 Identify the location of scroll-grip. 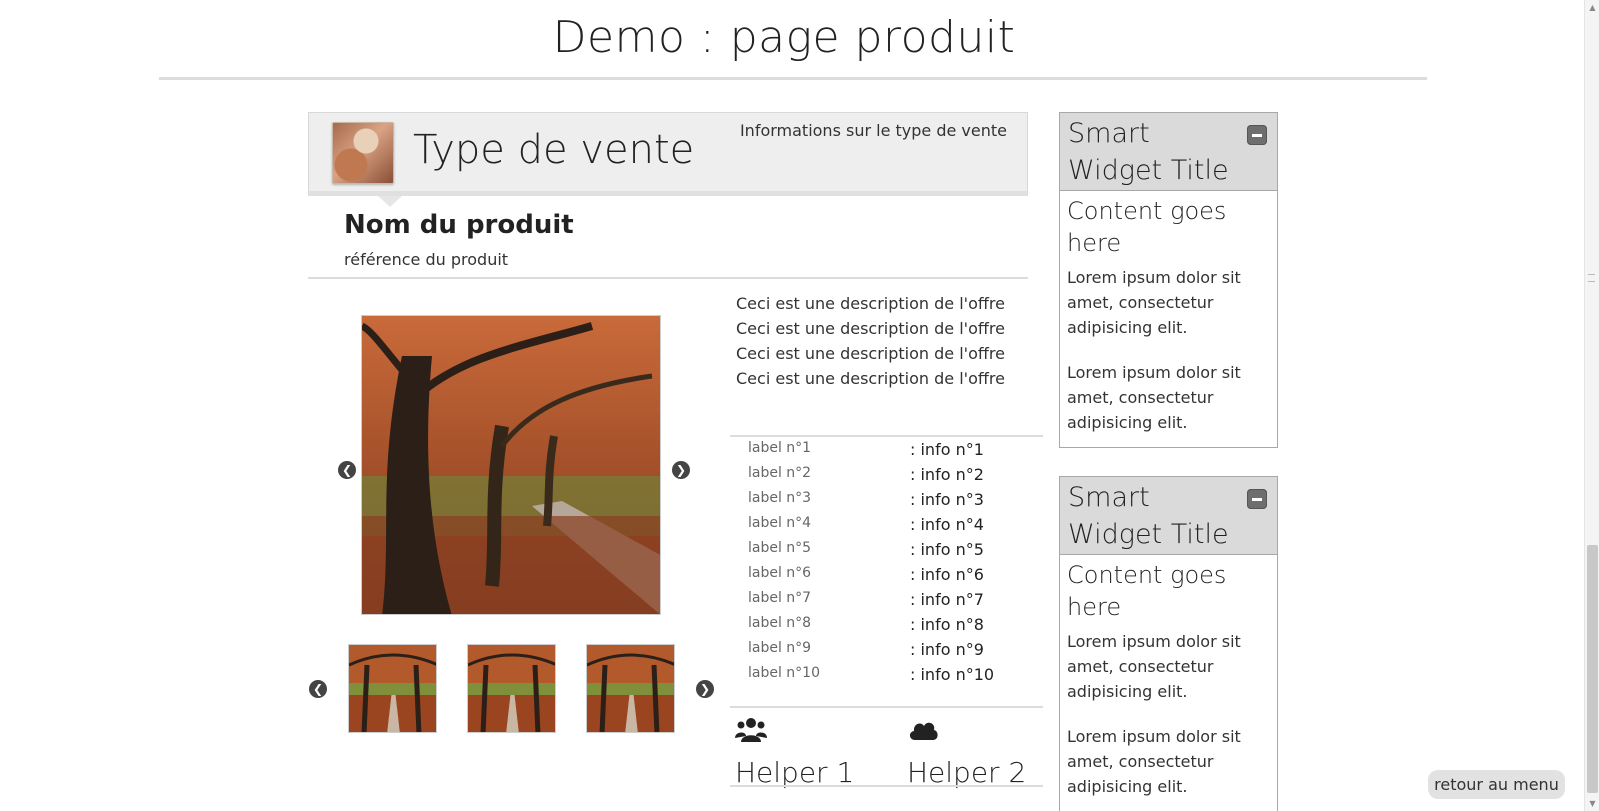
(1591, 278).